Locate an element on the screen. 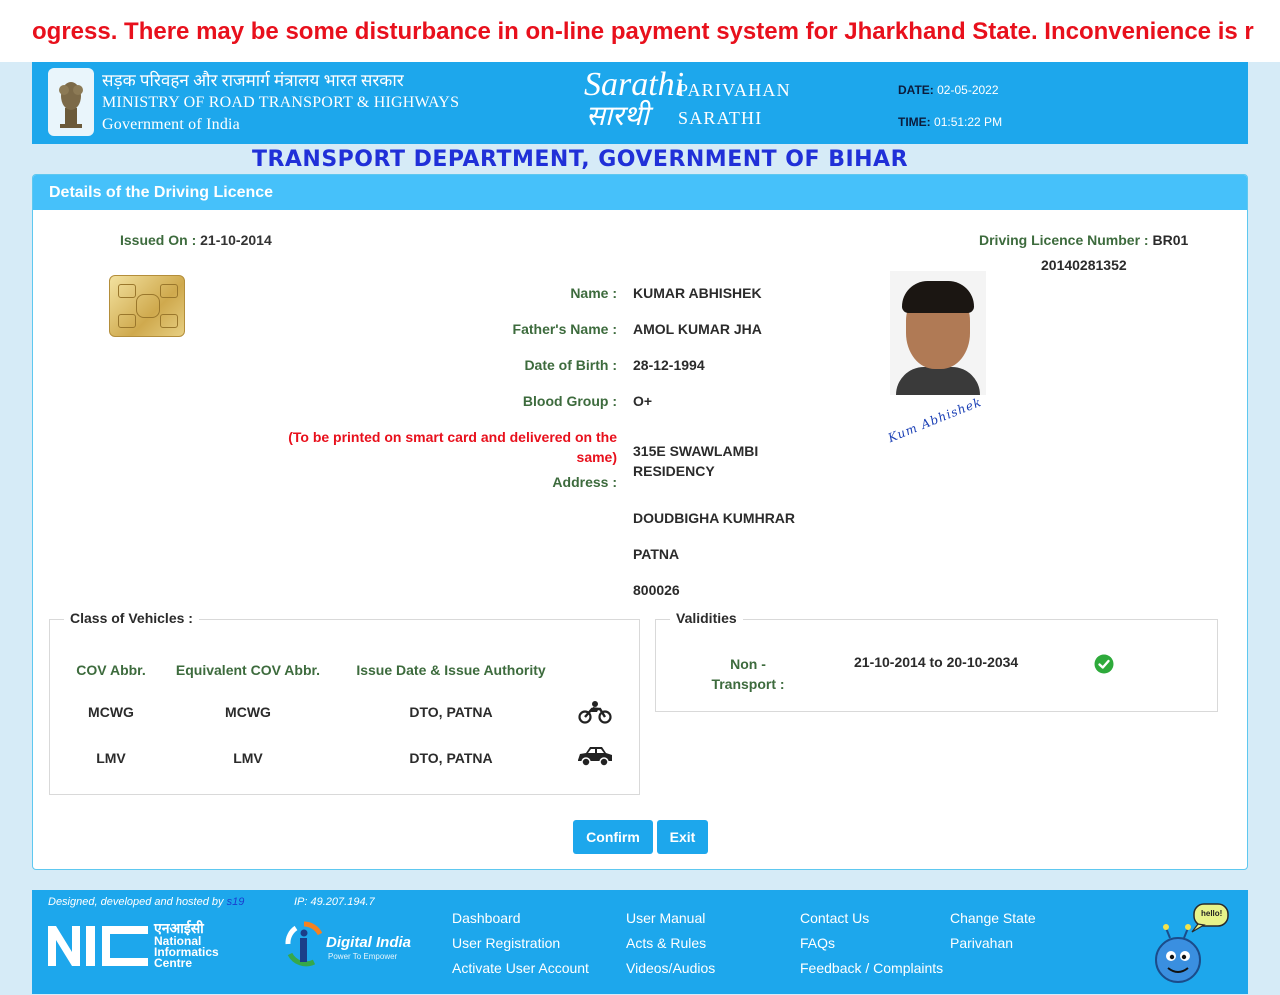 Image resolution: width=1280 pixels, height=995 pixels. date-time-display: DATE: 02-05-2022 TIME: 01:51:22 PM is located at coordinates (950, 106).